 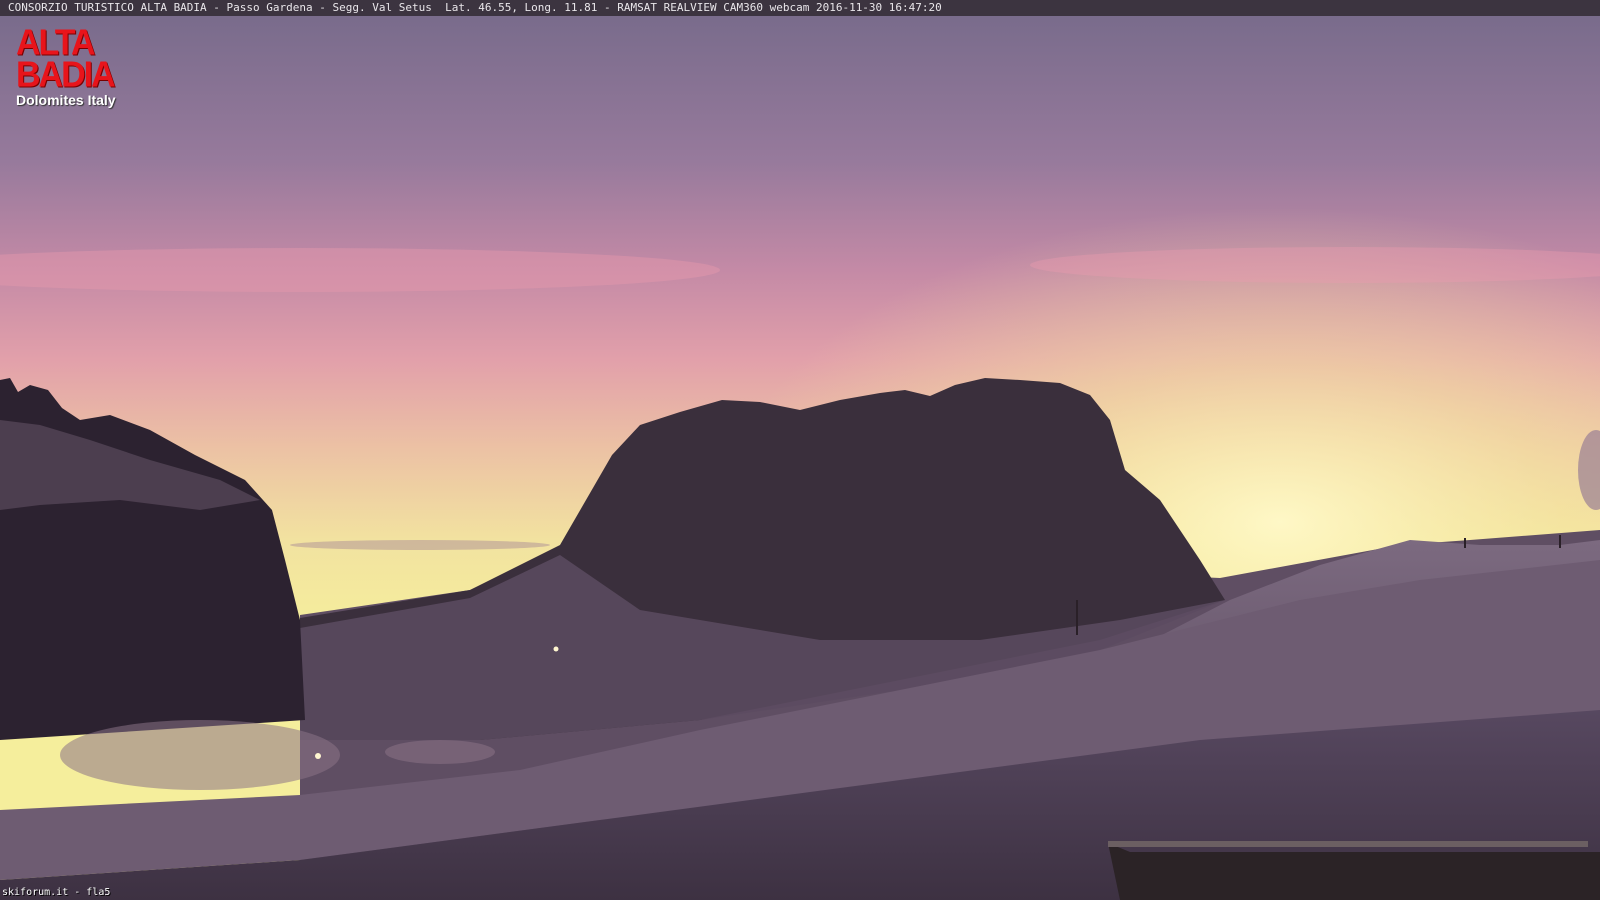 What do you see at coordinates (66, 74) in the screenshot?
I see `logo-line-2: BADIA` at bounding box center [66, 74].